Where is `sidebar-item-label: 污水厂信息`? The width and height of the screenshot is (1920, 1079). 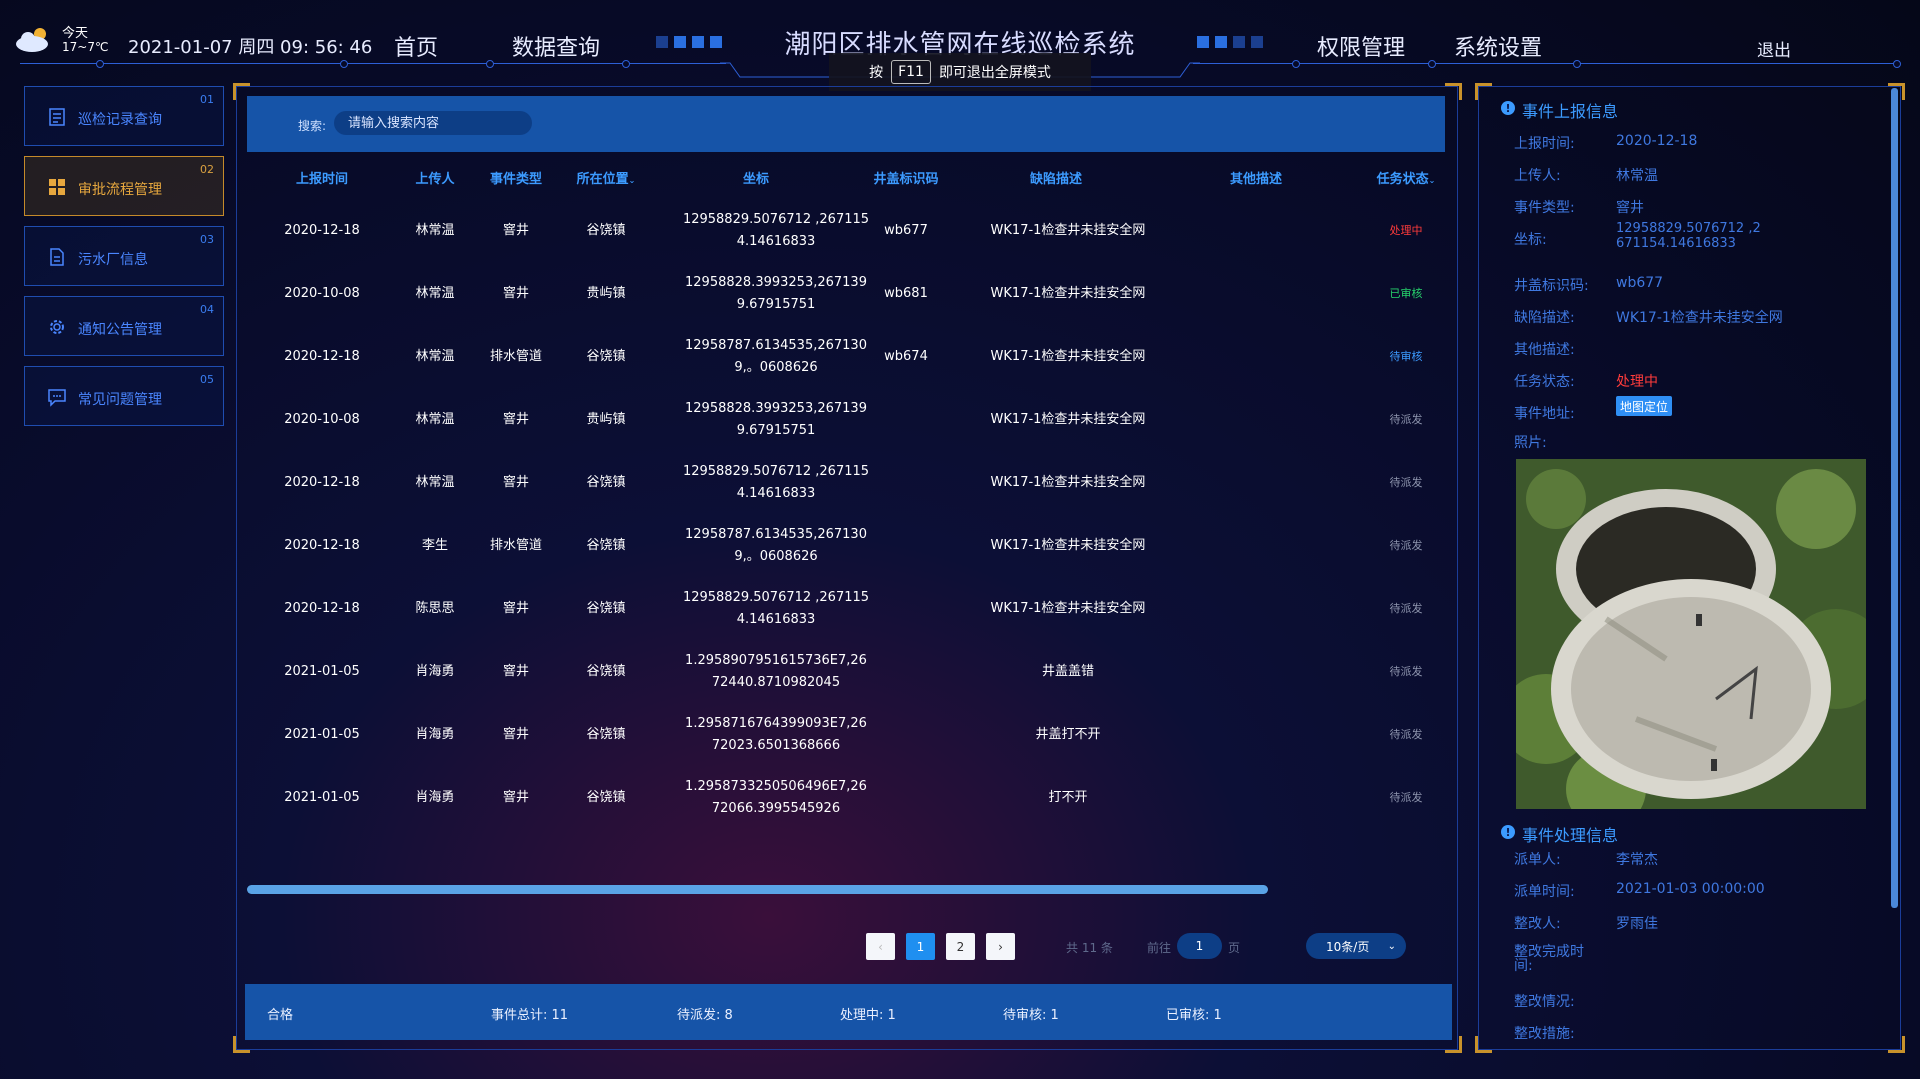
sidebar-item-label: 污水厂信息 is located at coordinates (113, 260).